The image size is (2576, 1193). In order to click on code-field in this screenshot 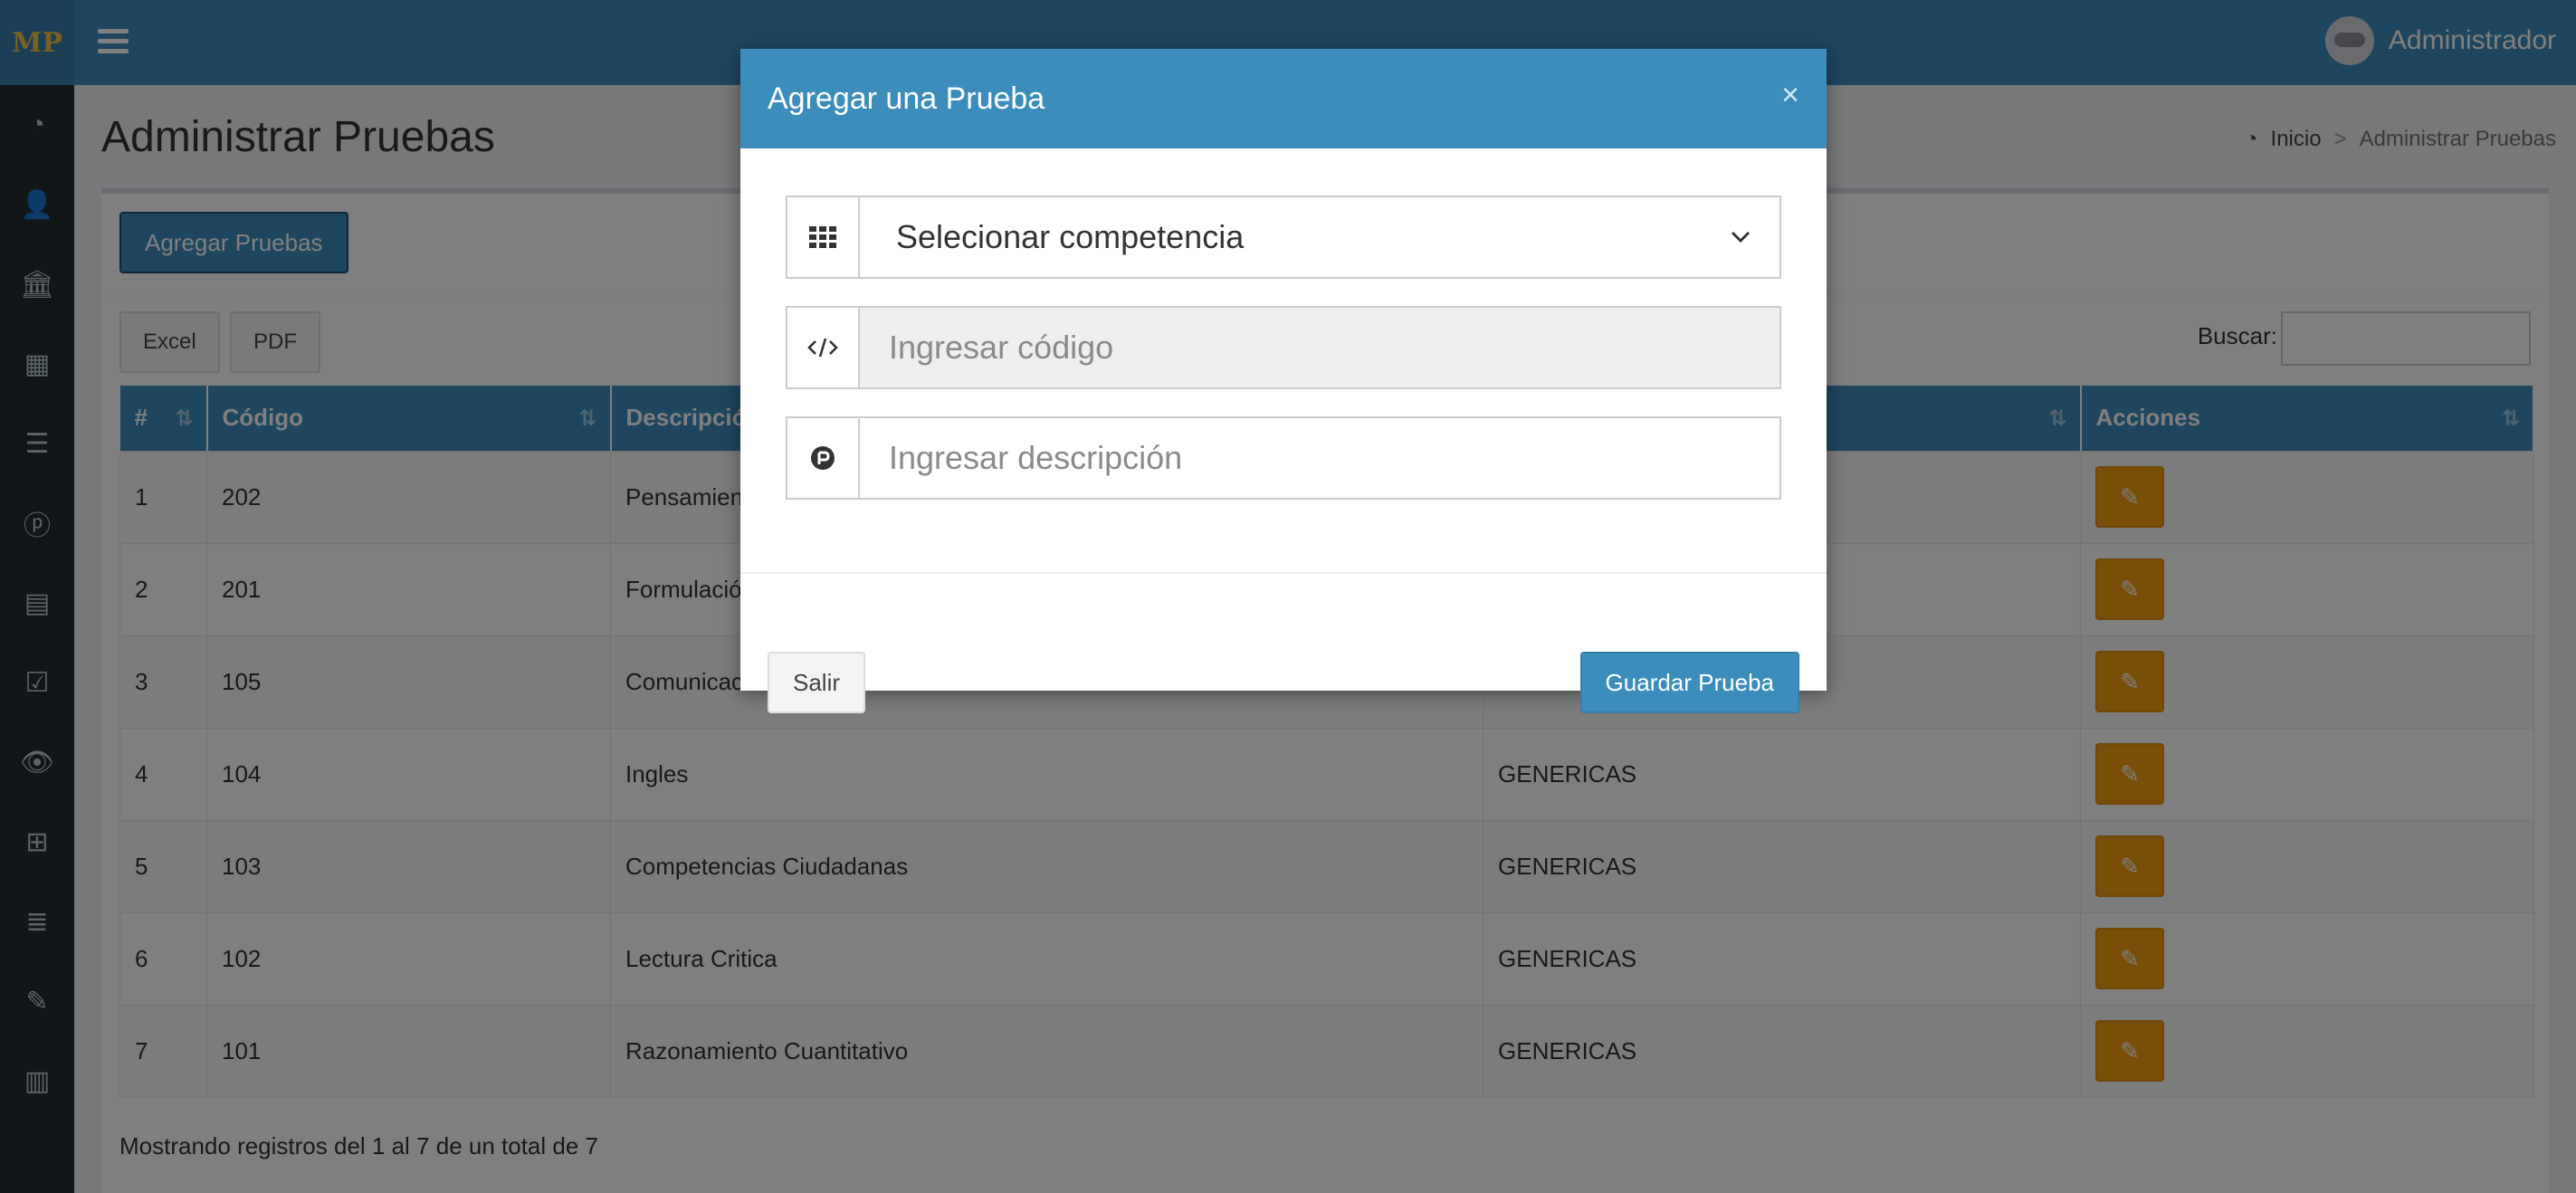, I will do `click(1320, 348)`.